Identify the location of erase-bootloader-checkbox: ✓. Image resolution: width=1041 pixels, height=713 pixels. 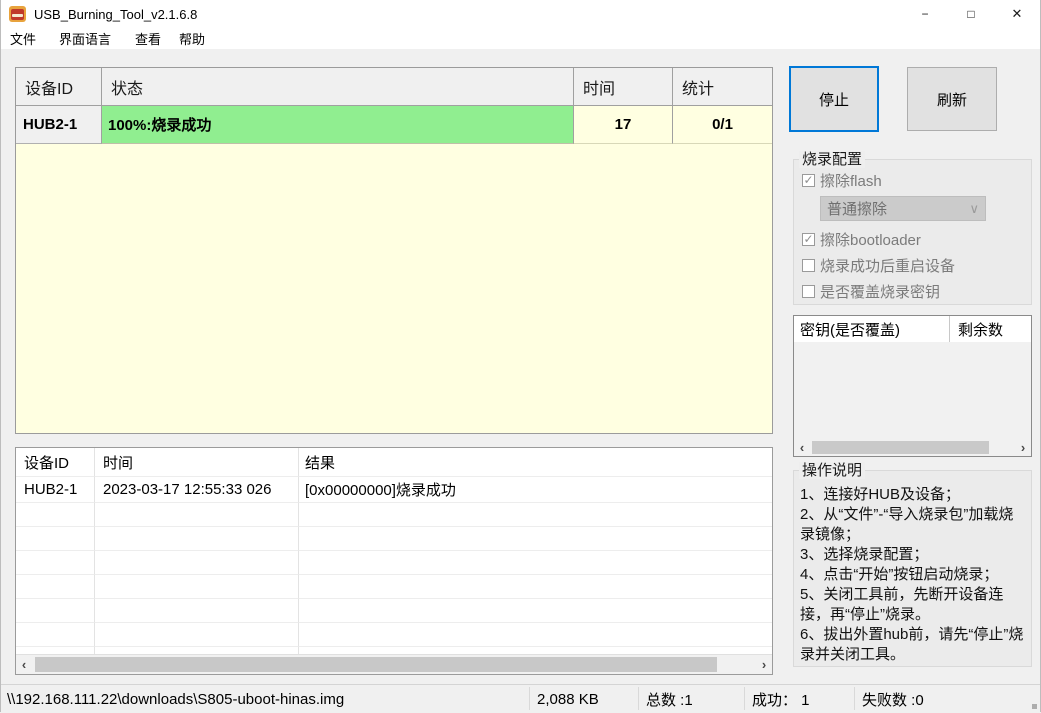
(808, 239).